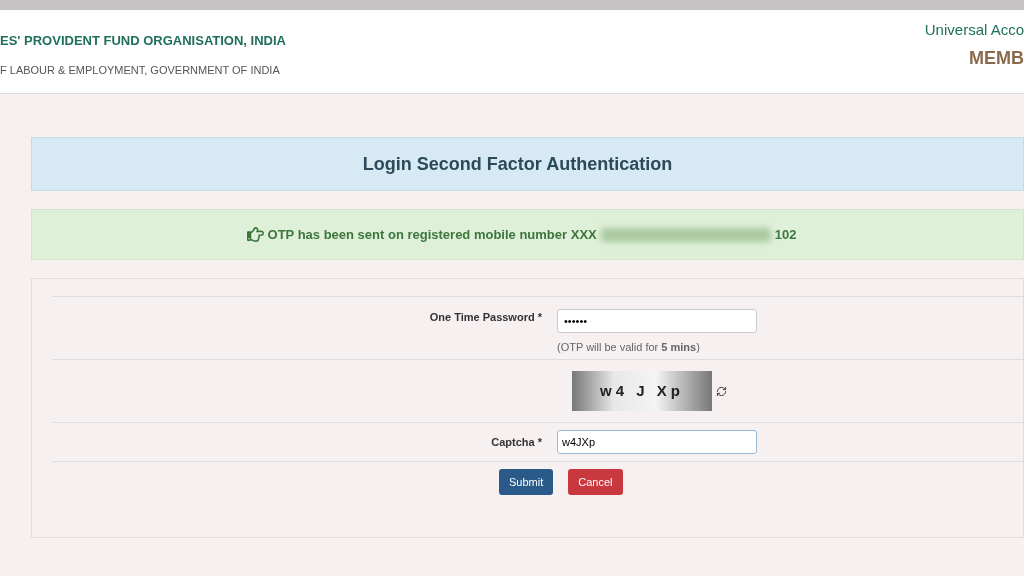  Describe the element at coordinates (996, 59) in the screenshot. I see `portal-subtitle: MEMB` at that location.